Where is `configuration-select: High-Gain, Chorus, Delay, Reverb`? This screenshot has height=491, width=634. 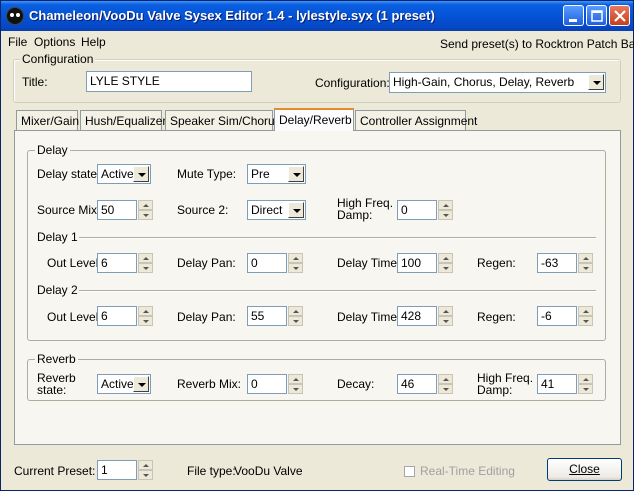 configuration-select: High-Gain, Chorus, Delay, Reverb is located at coordinates (497, 82).